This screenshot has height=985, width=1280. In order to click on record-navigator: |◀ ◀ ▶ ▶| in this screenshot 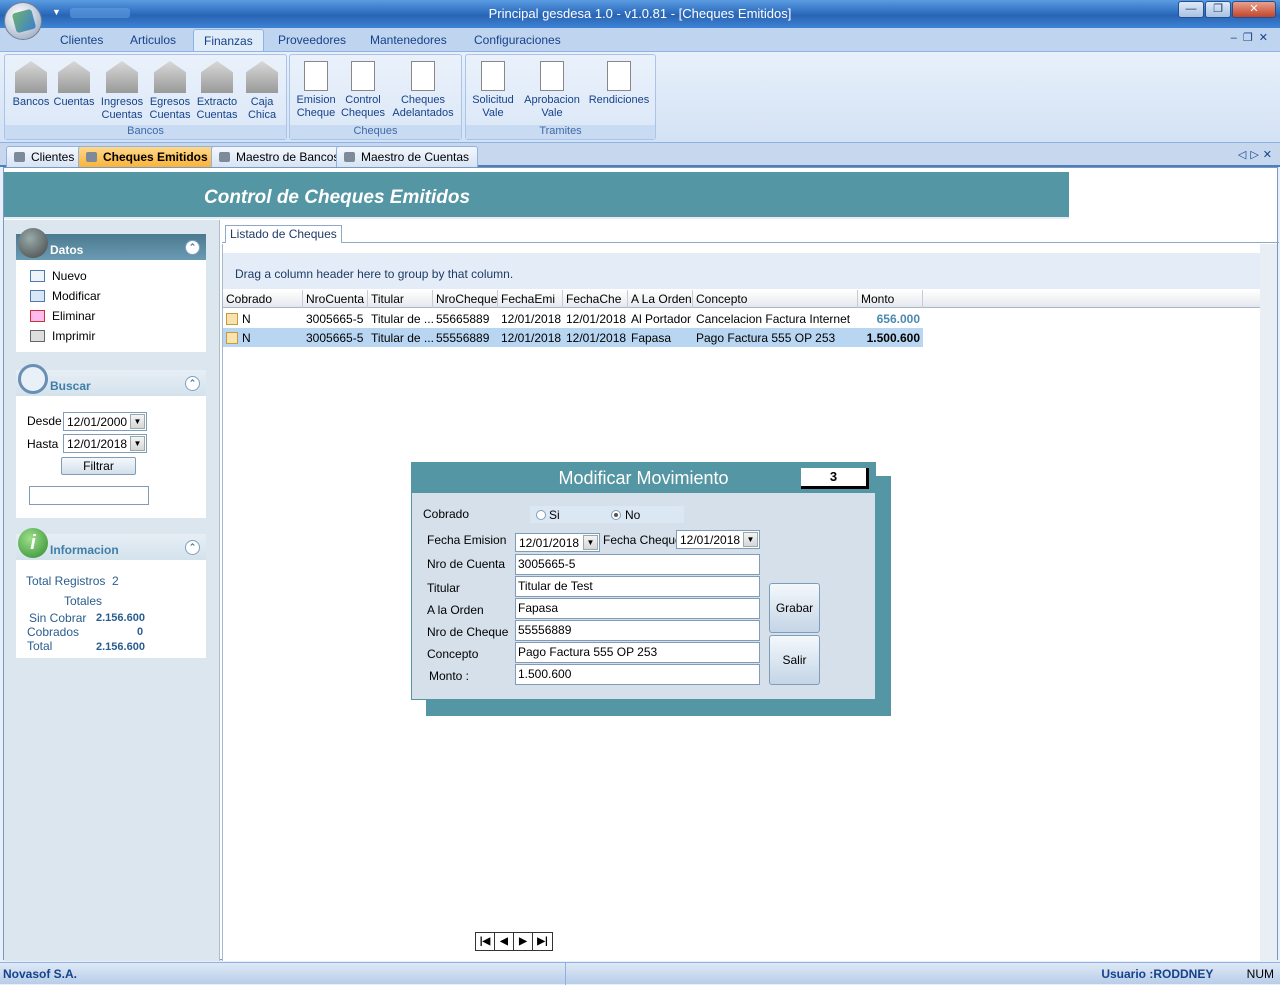, I will do `click(514, 941)`.